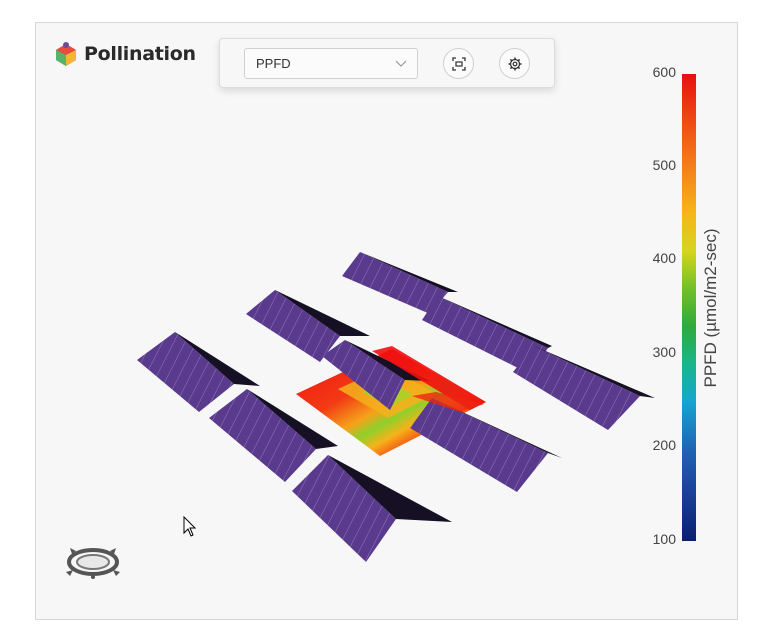  What do you see at coordinates (664, 165) in the screenshot?
I see `colorbar-tick: 500` at bounding box center [664, 165].